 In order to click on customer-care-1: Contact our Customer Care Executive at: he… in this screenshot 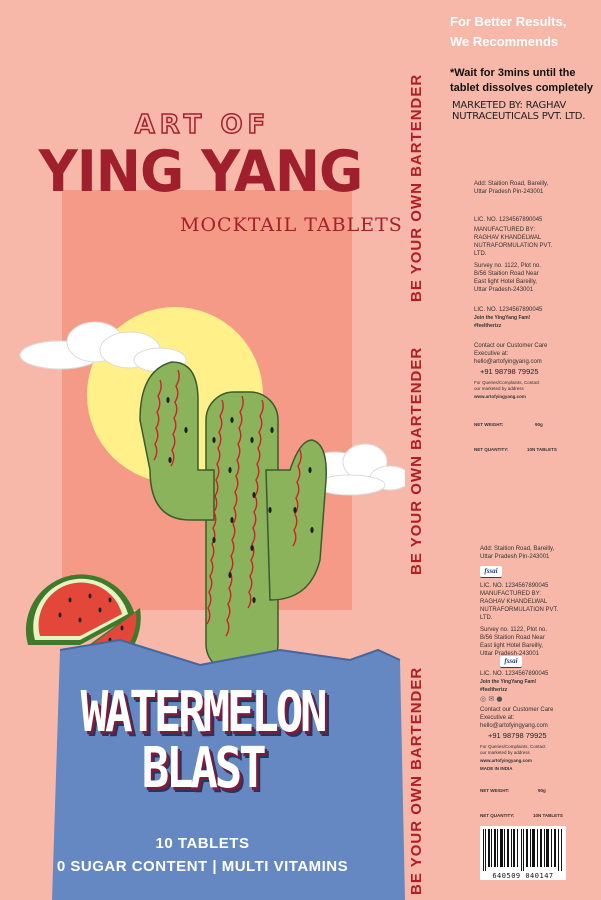, I will do `click(511, 354)`.